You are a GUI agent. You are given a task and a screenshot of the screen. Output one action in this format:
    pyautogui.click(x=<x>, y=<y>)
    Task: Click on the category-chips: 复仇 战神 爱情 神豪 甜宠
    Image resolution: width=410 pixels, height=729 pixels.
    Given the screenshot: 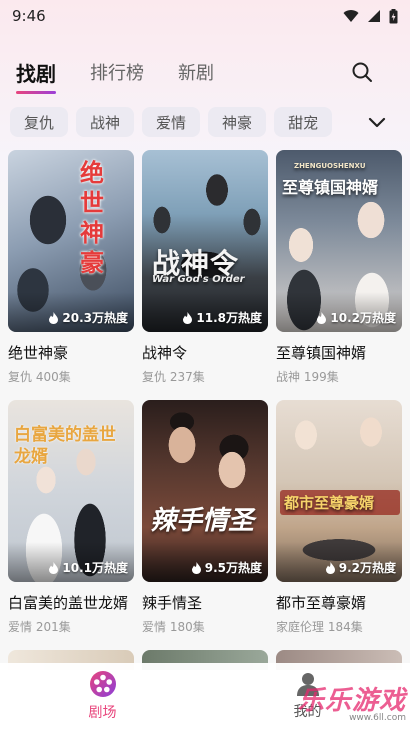 What is the action you would take?
    pyautogui.click(x=210, y=122)
    